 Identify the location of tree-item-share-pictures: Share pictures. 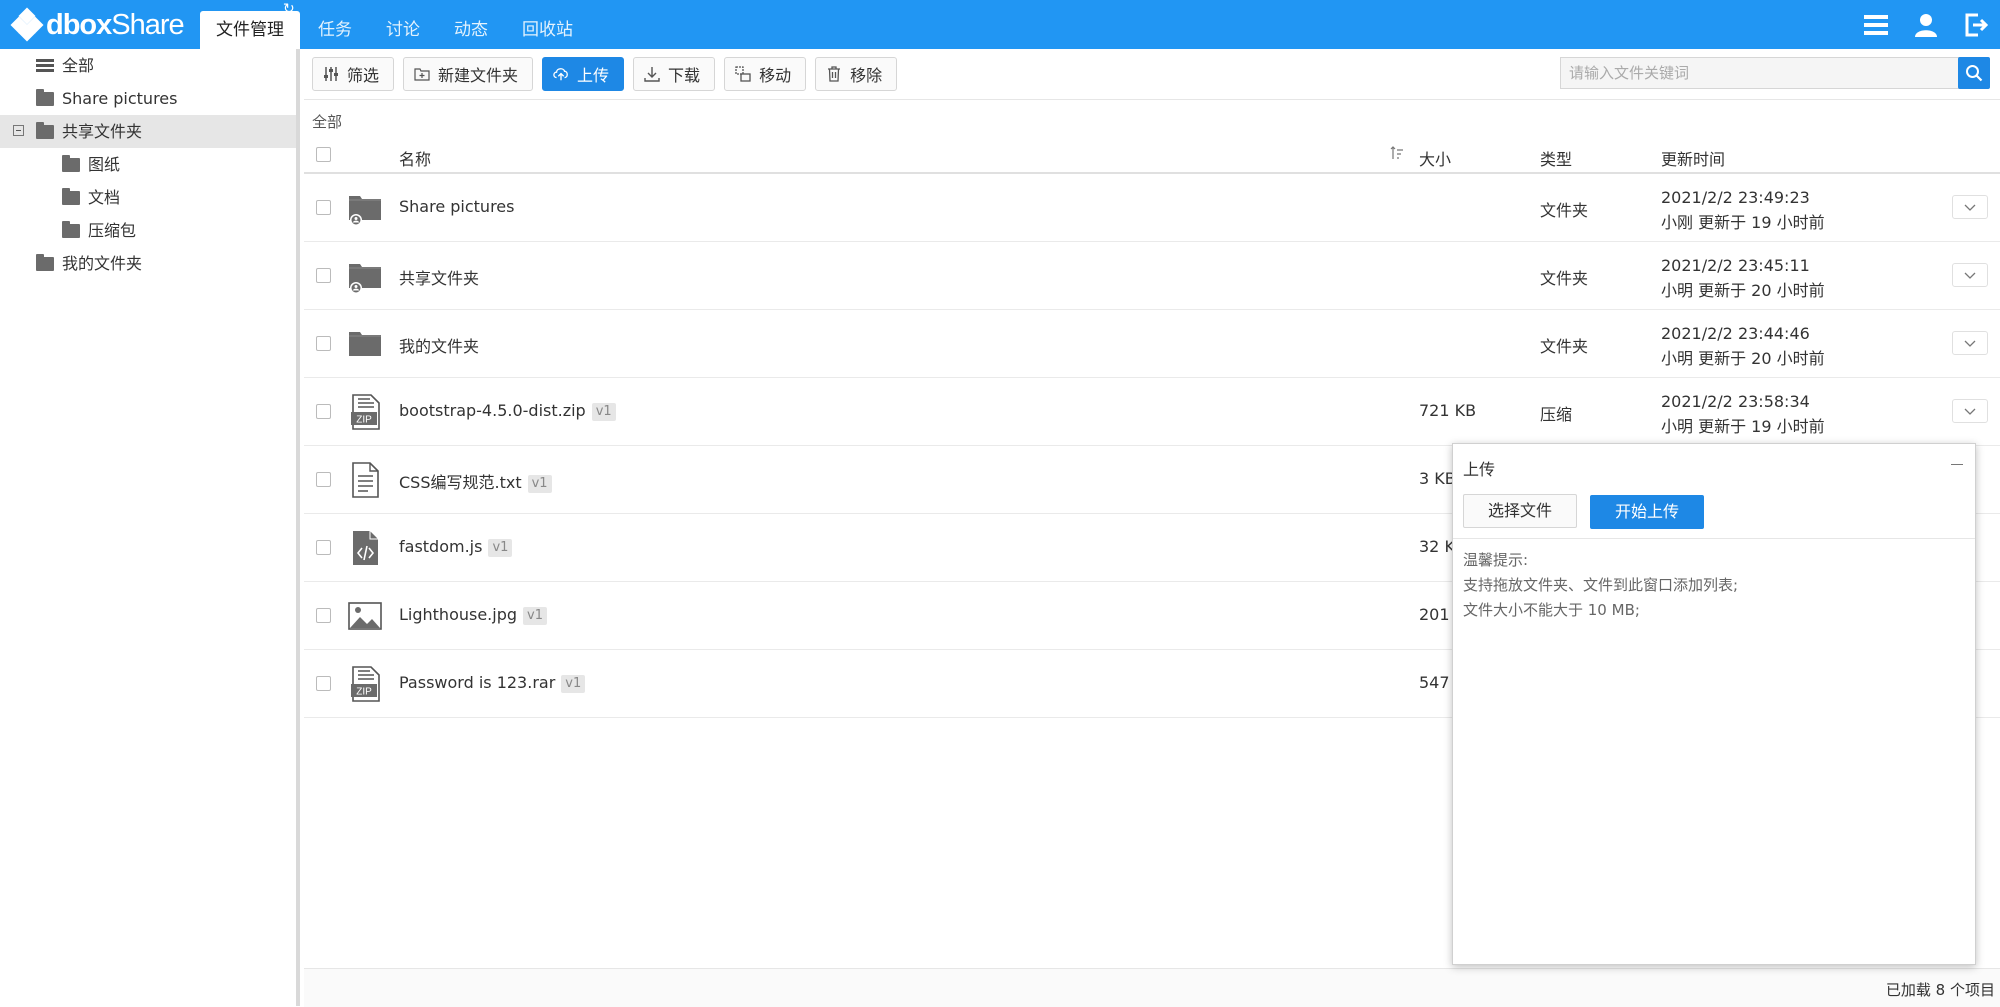
(148, 98).